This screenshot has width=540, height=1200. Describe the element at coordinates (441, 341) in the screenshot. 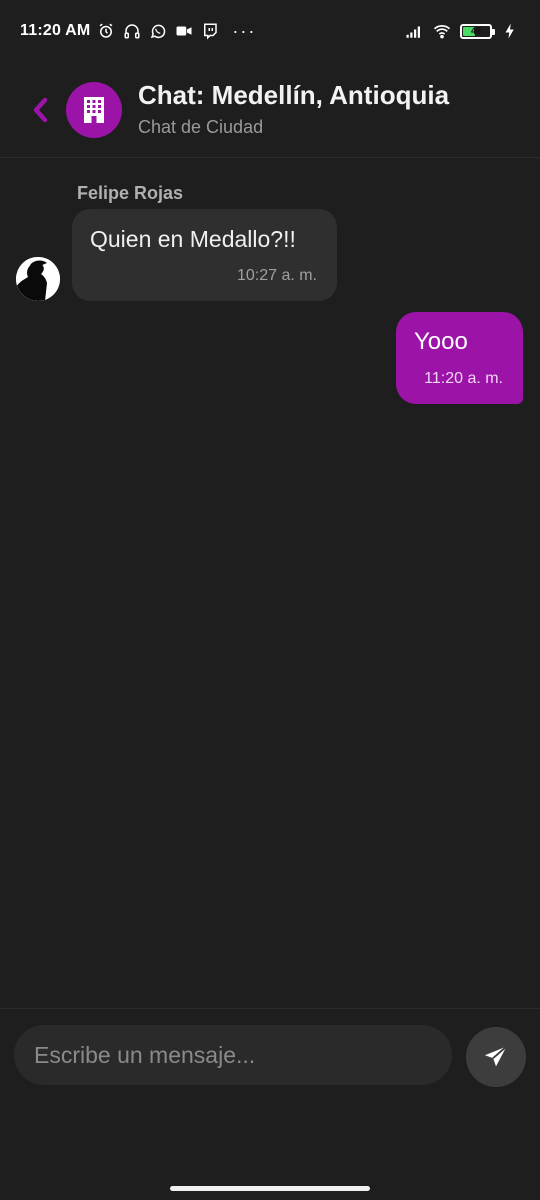

I see `message-text: Yooo` at that location.